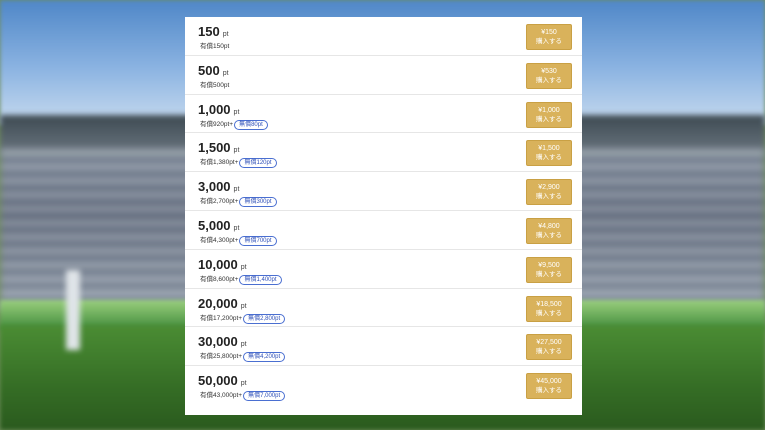 The height and width of the screenshot is (430, 765). What do you see at coordinates (383, 269) in the screenshot?
I see `list-item: 10,000 pt 有償8,600pt+ 無償1,400pt ¥9,500 購入する` at bounding box center [383, 269].